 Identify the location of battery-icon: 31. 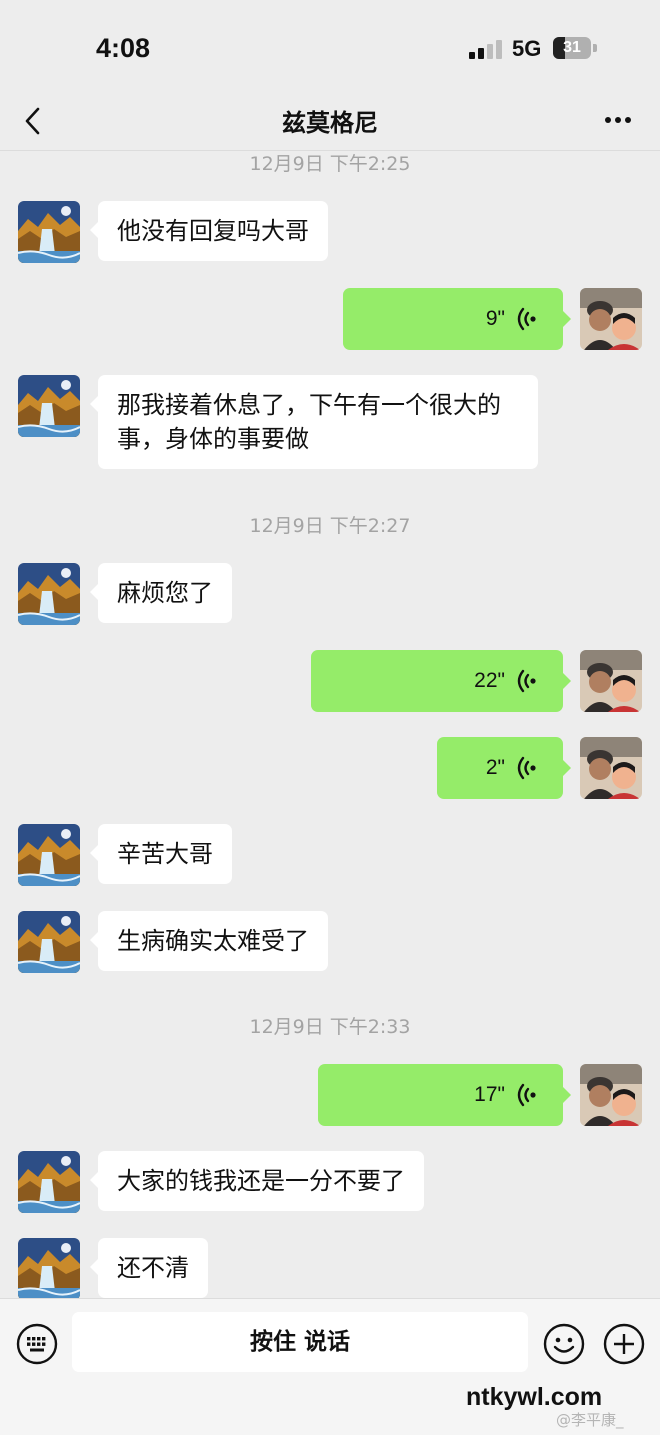
(572, 48).